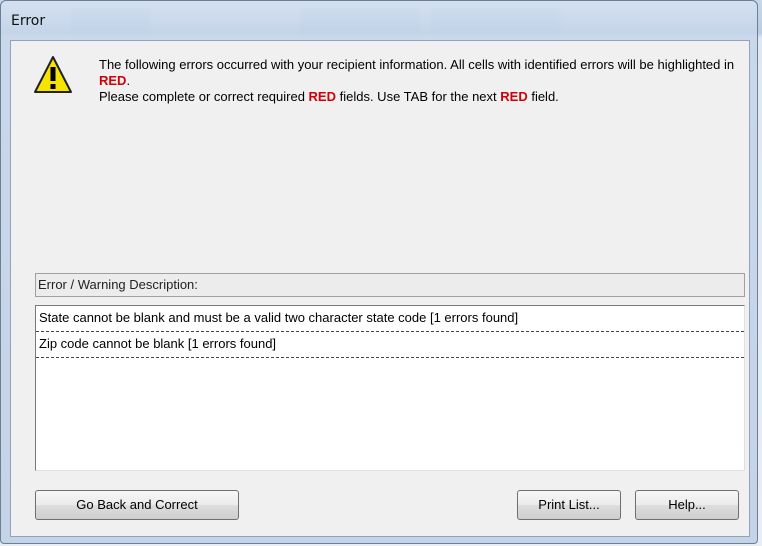 This screenshot has height=546, width=762. Describe the element at coordinates (379, 21) in the screenshot. I see `title-bar: Error` at that location.